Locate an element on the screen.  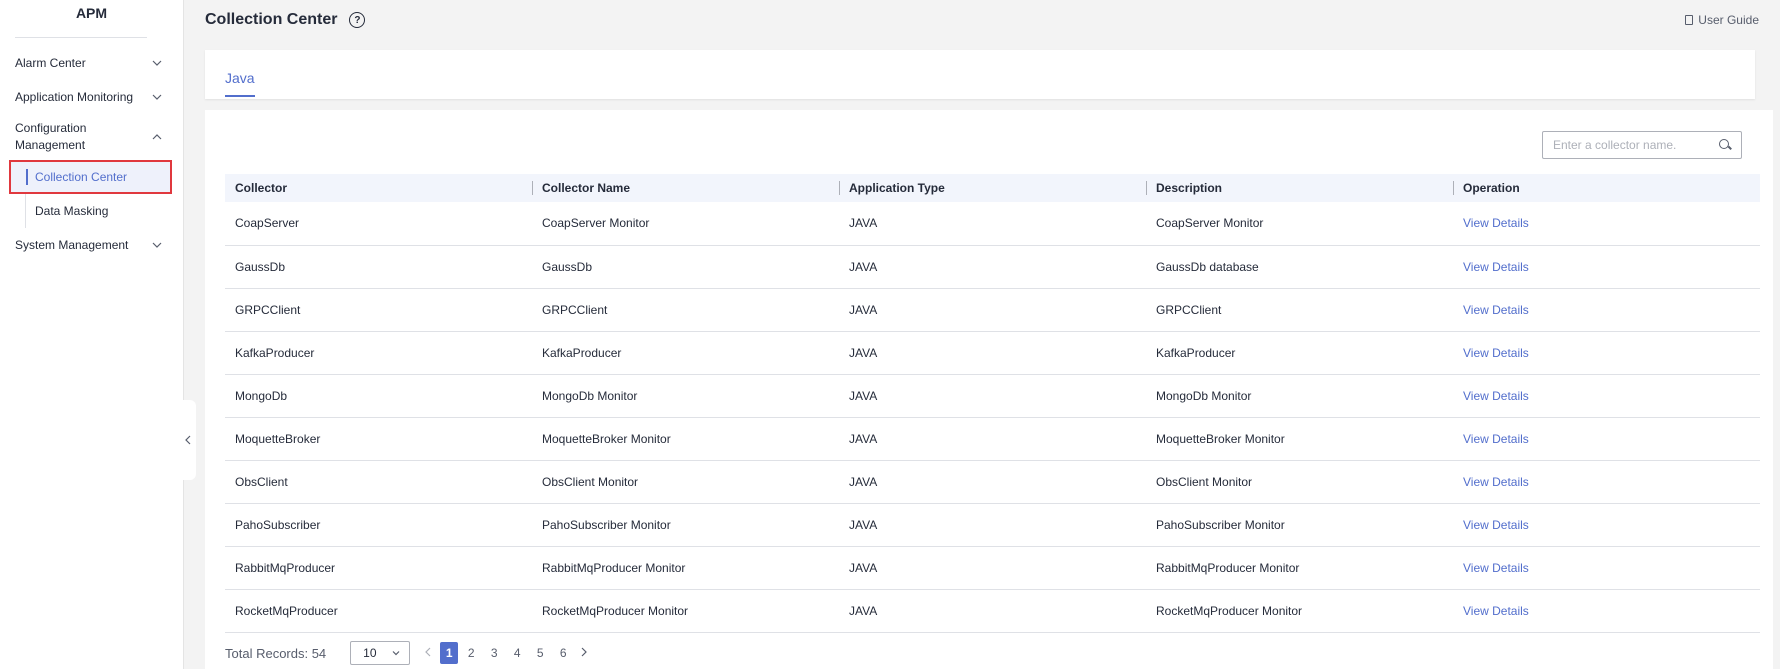
sidebar-item-alarm-center: Alarm Center is located at coordinates (91, 63).